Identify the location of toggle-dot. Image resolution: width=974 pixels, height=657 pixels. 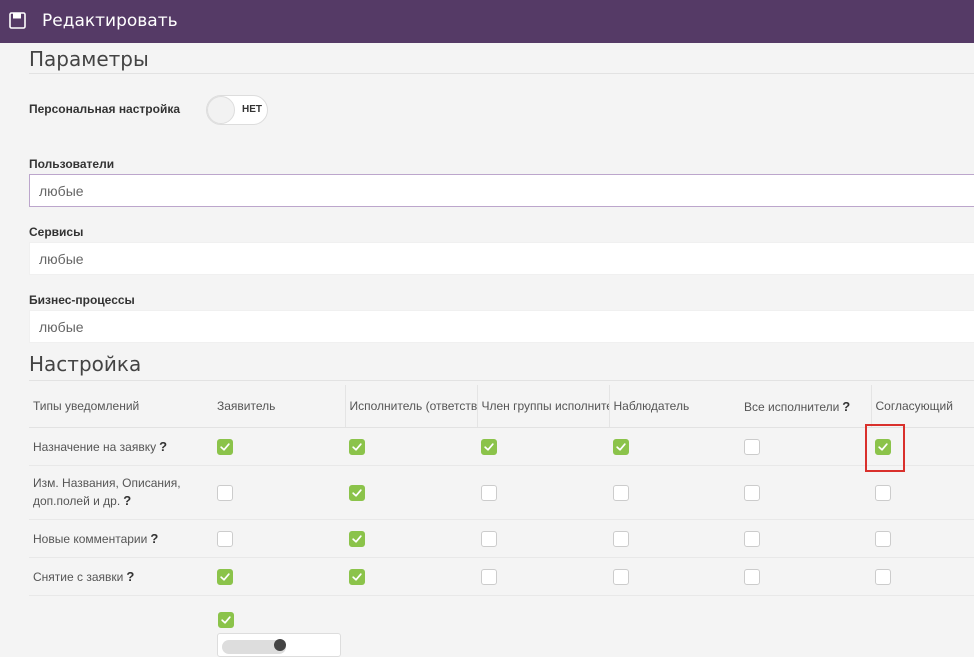
(280, 645).